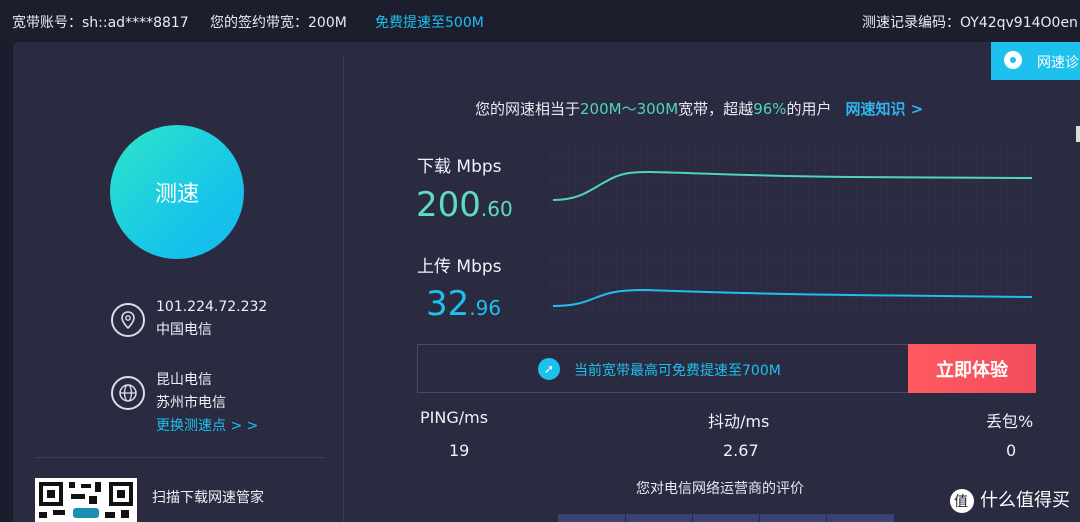 This screenshot has width=1080, height=522. Describe the element at coordinates (549, 369) in the screenshot. I see `rocket-icon: ➚` at that location.